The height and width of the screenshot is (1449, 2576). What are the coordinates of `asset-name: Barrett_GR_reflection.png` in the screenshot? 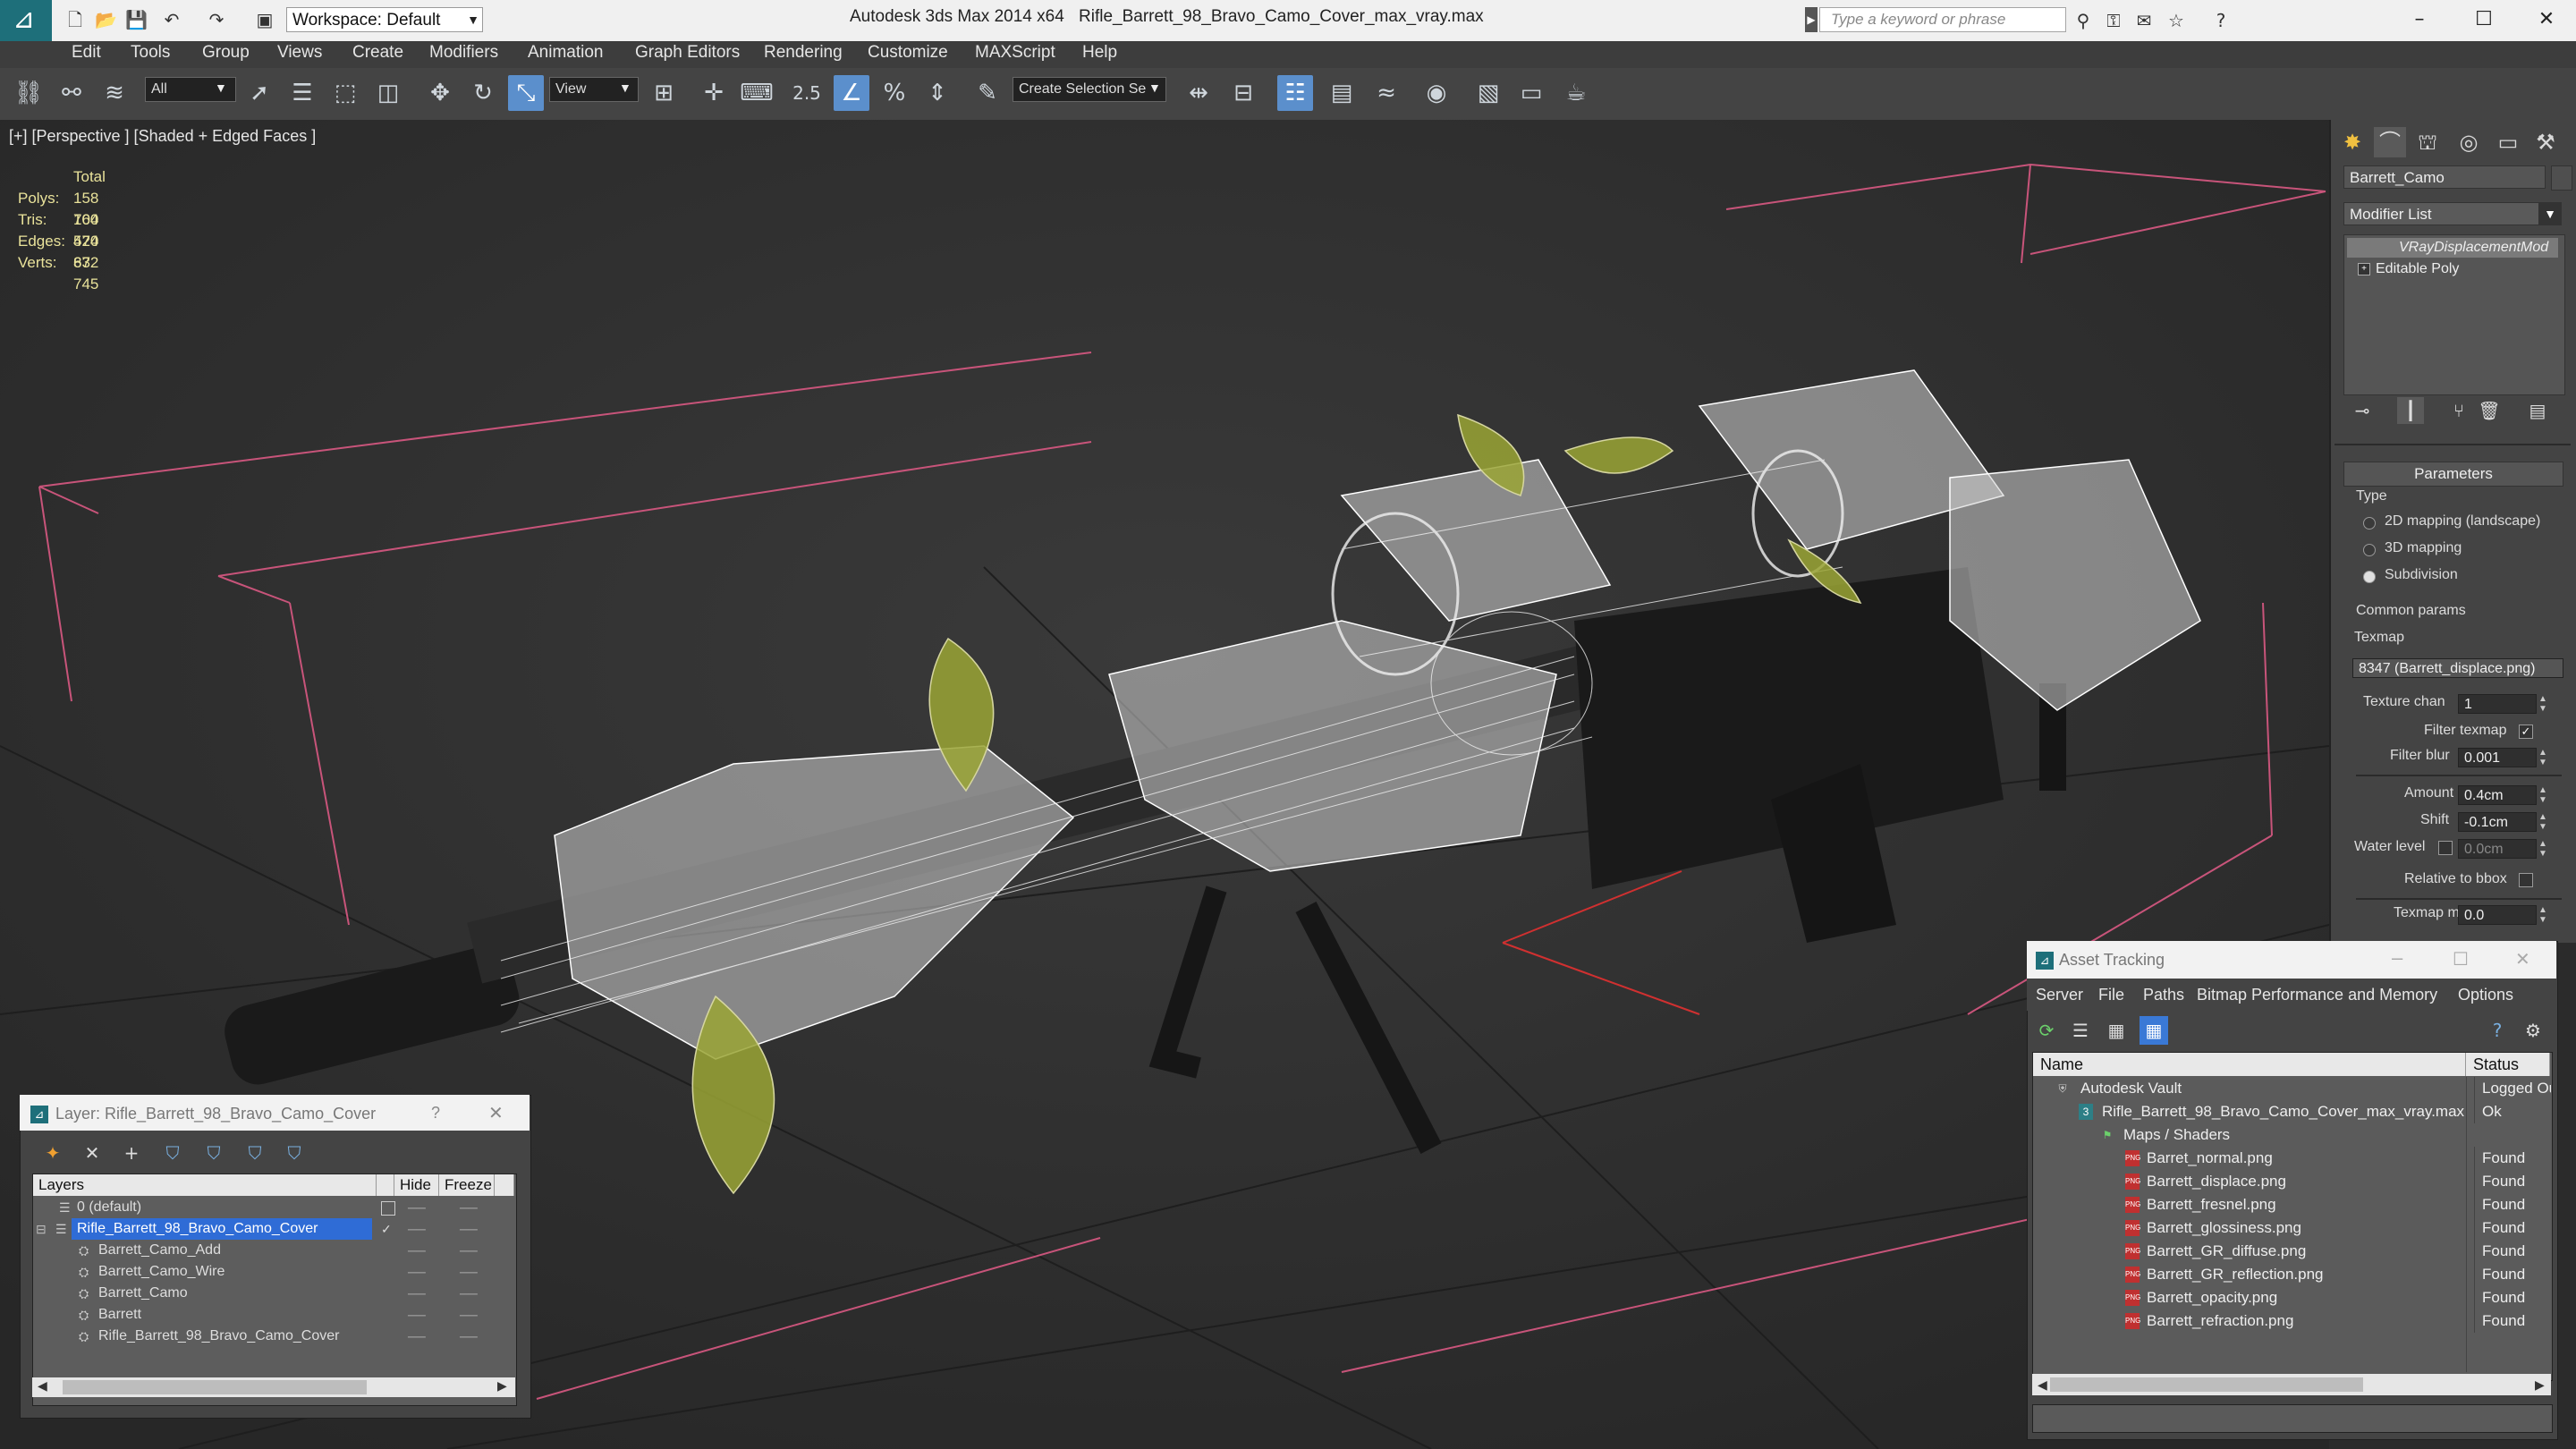 It's located at (2235, 1274).